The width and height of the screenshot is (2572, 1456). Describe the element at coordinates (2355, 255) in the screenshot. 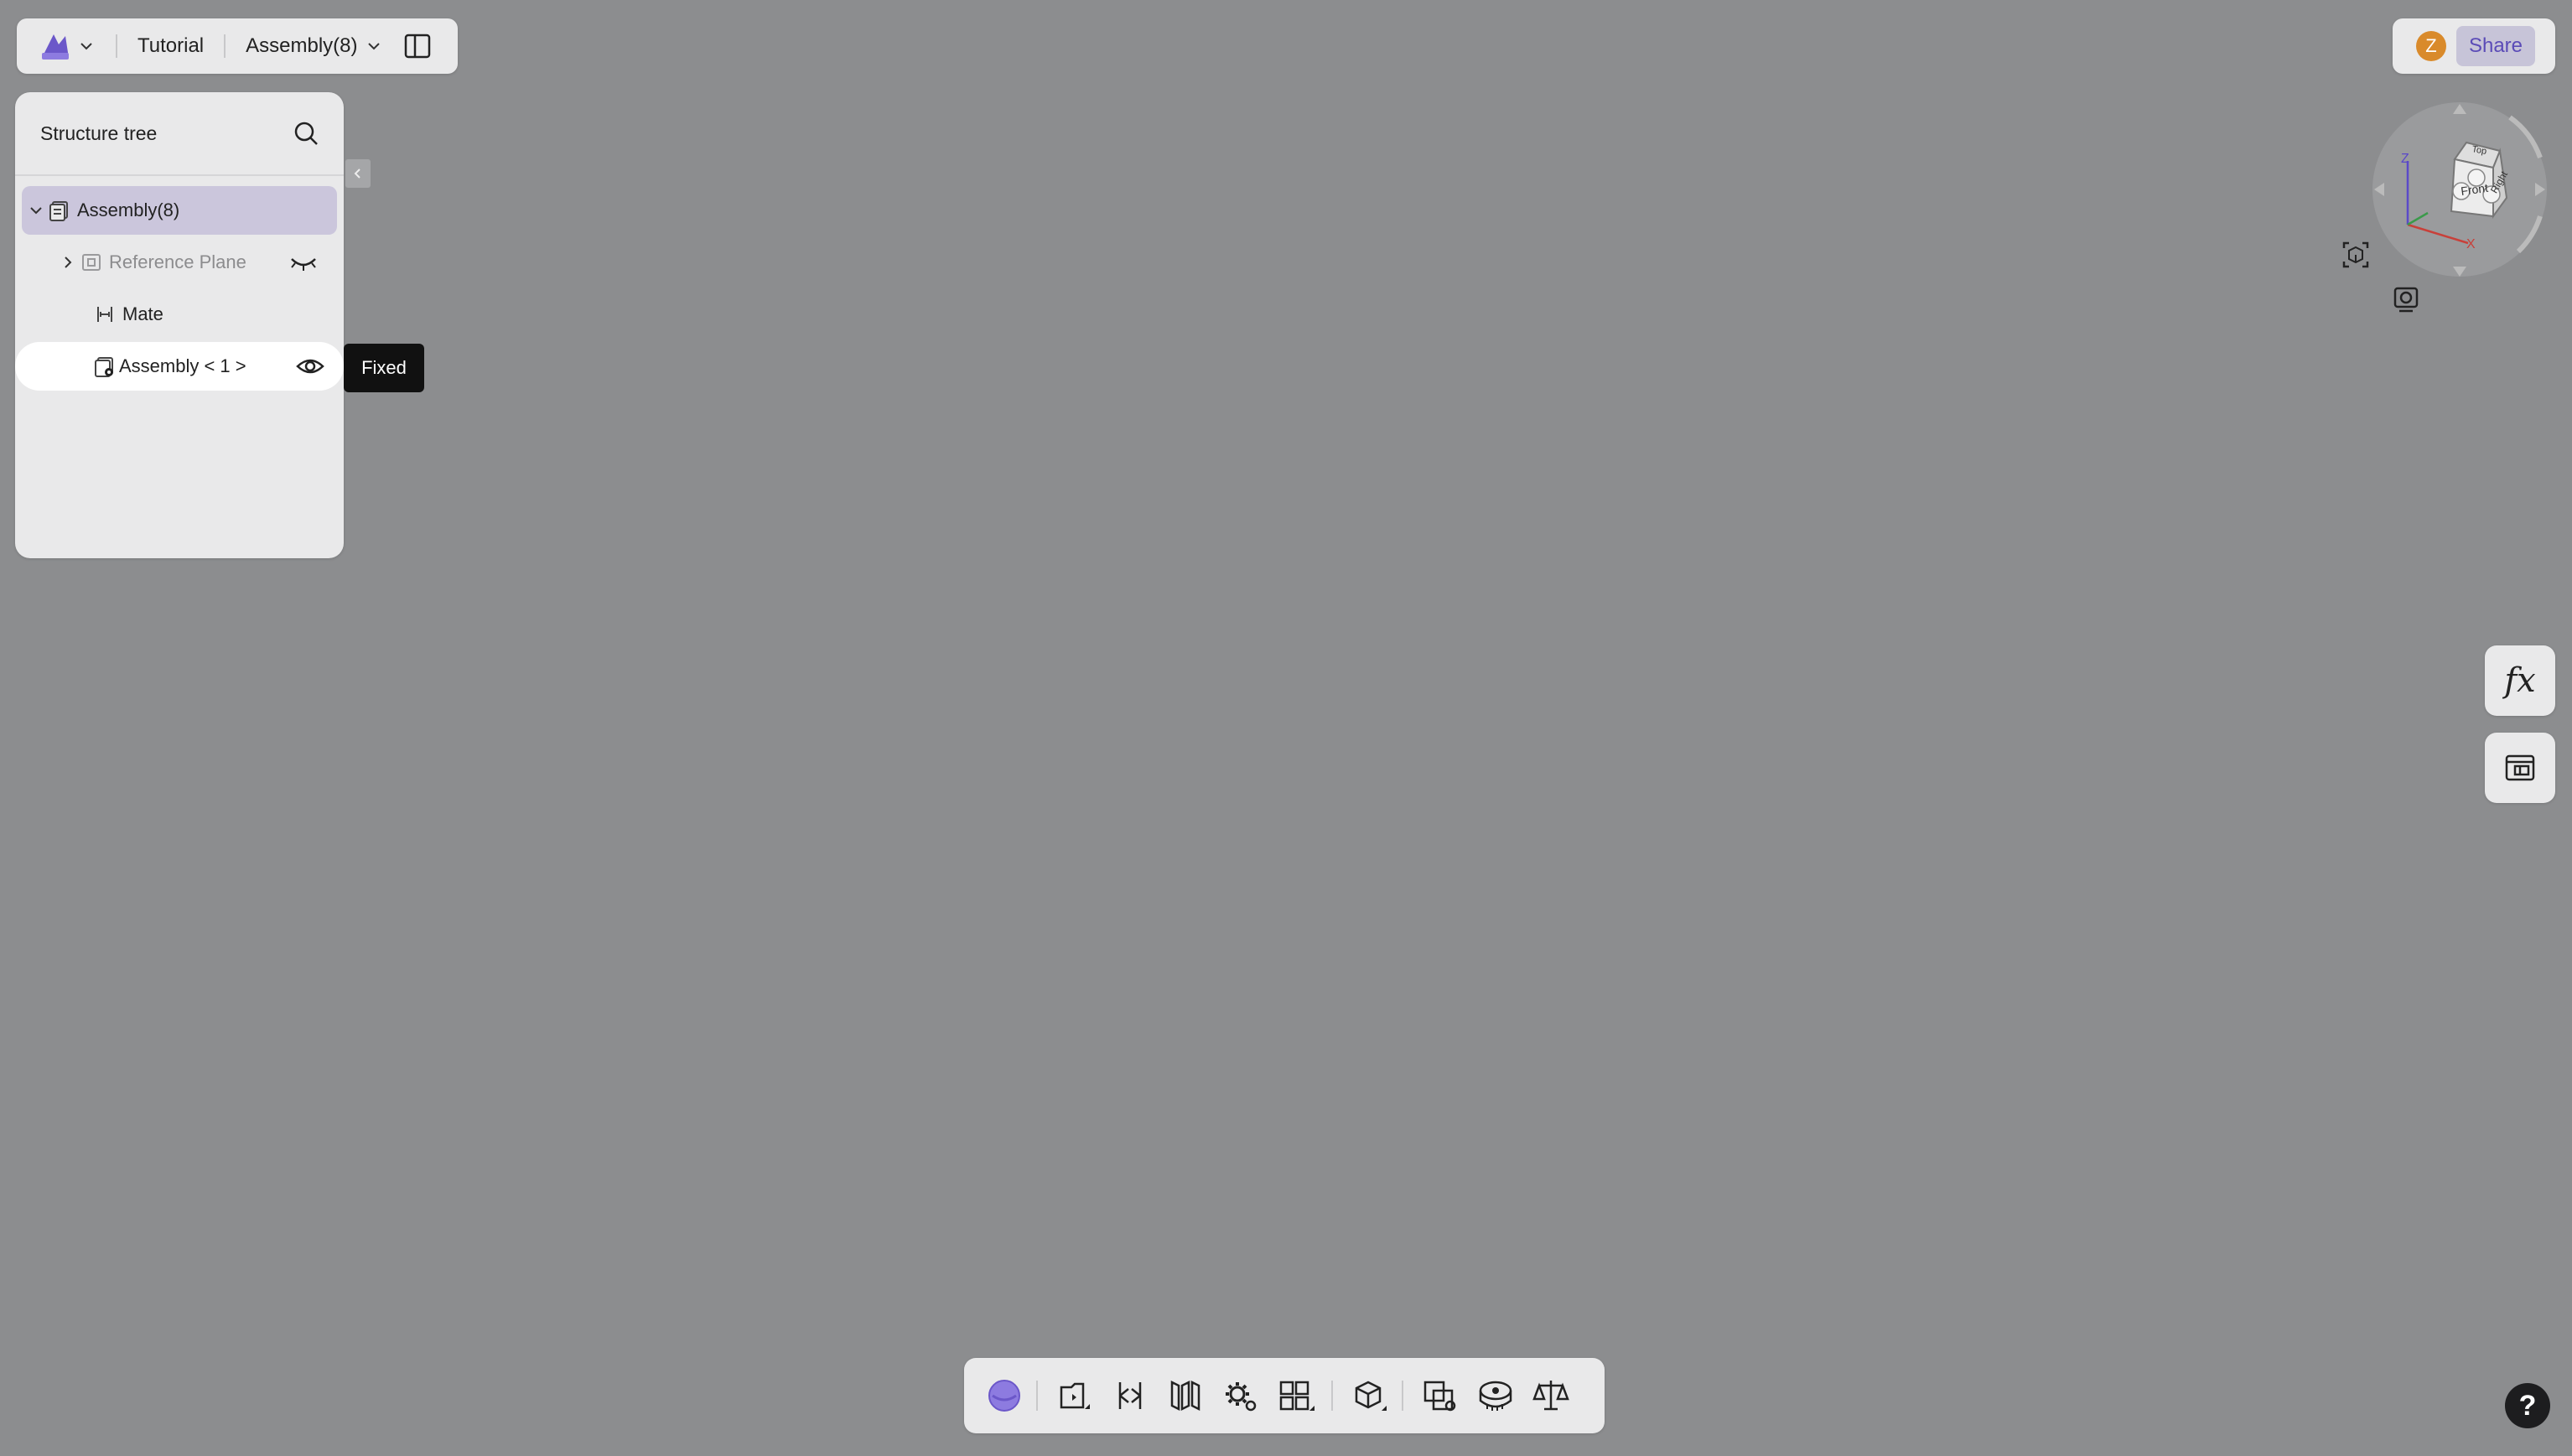

I see `fit-view-icon` at that location.